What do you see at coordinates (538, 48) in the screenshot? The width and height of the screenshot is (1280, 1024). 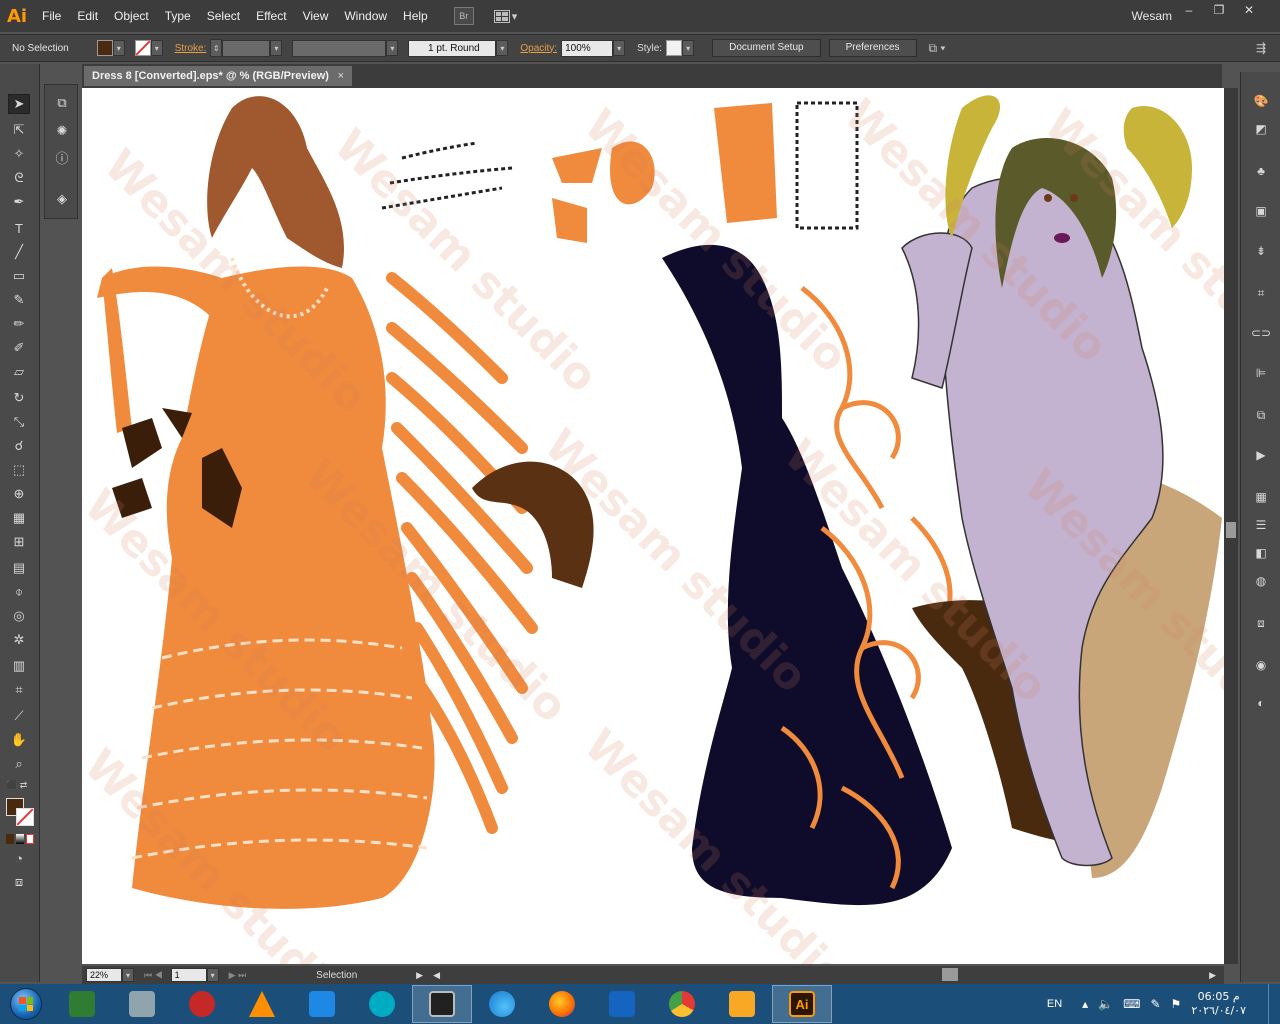 I see `opacity-label: Opacity:` at bounding box center [538, 48].